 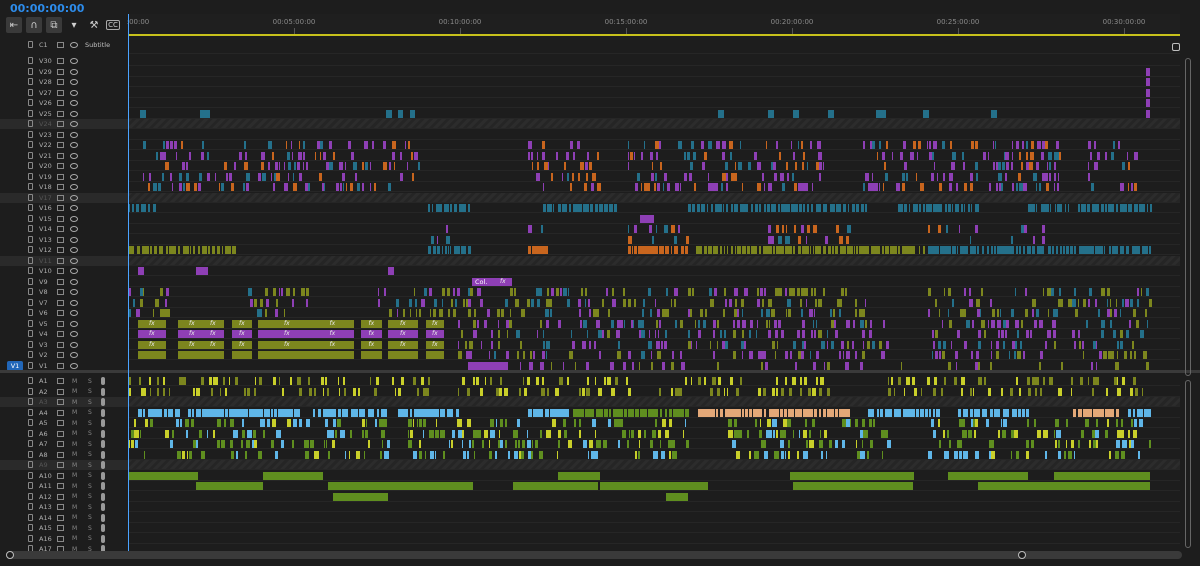 I want to click on sync-lock-icon, so click(x=60, y=187).